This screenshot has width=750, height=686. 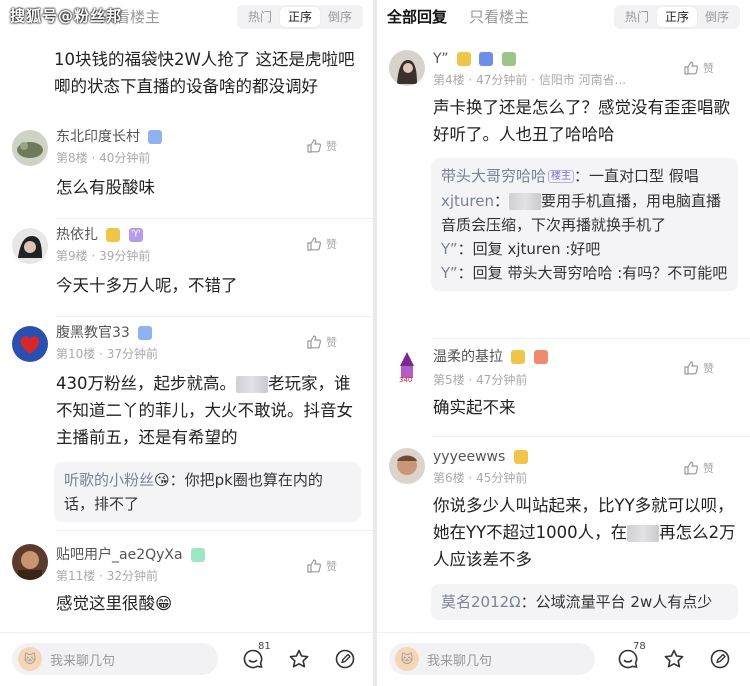 What do you see at coordinates (207, 492) in the screenshot?
I see `reply-preview: 听歌的小粉丝😘：你把pk圈也算在内的话，排不了` at bounding box center [207, 492].